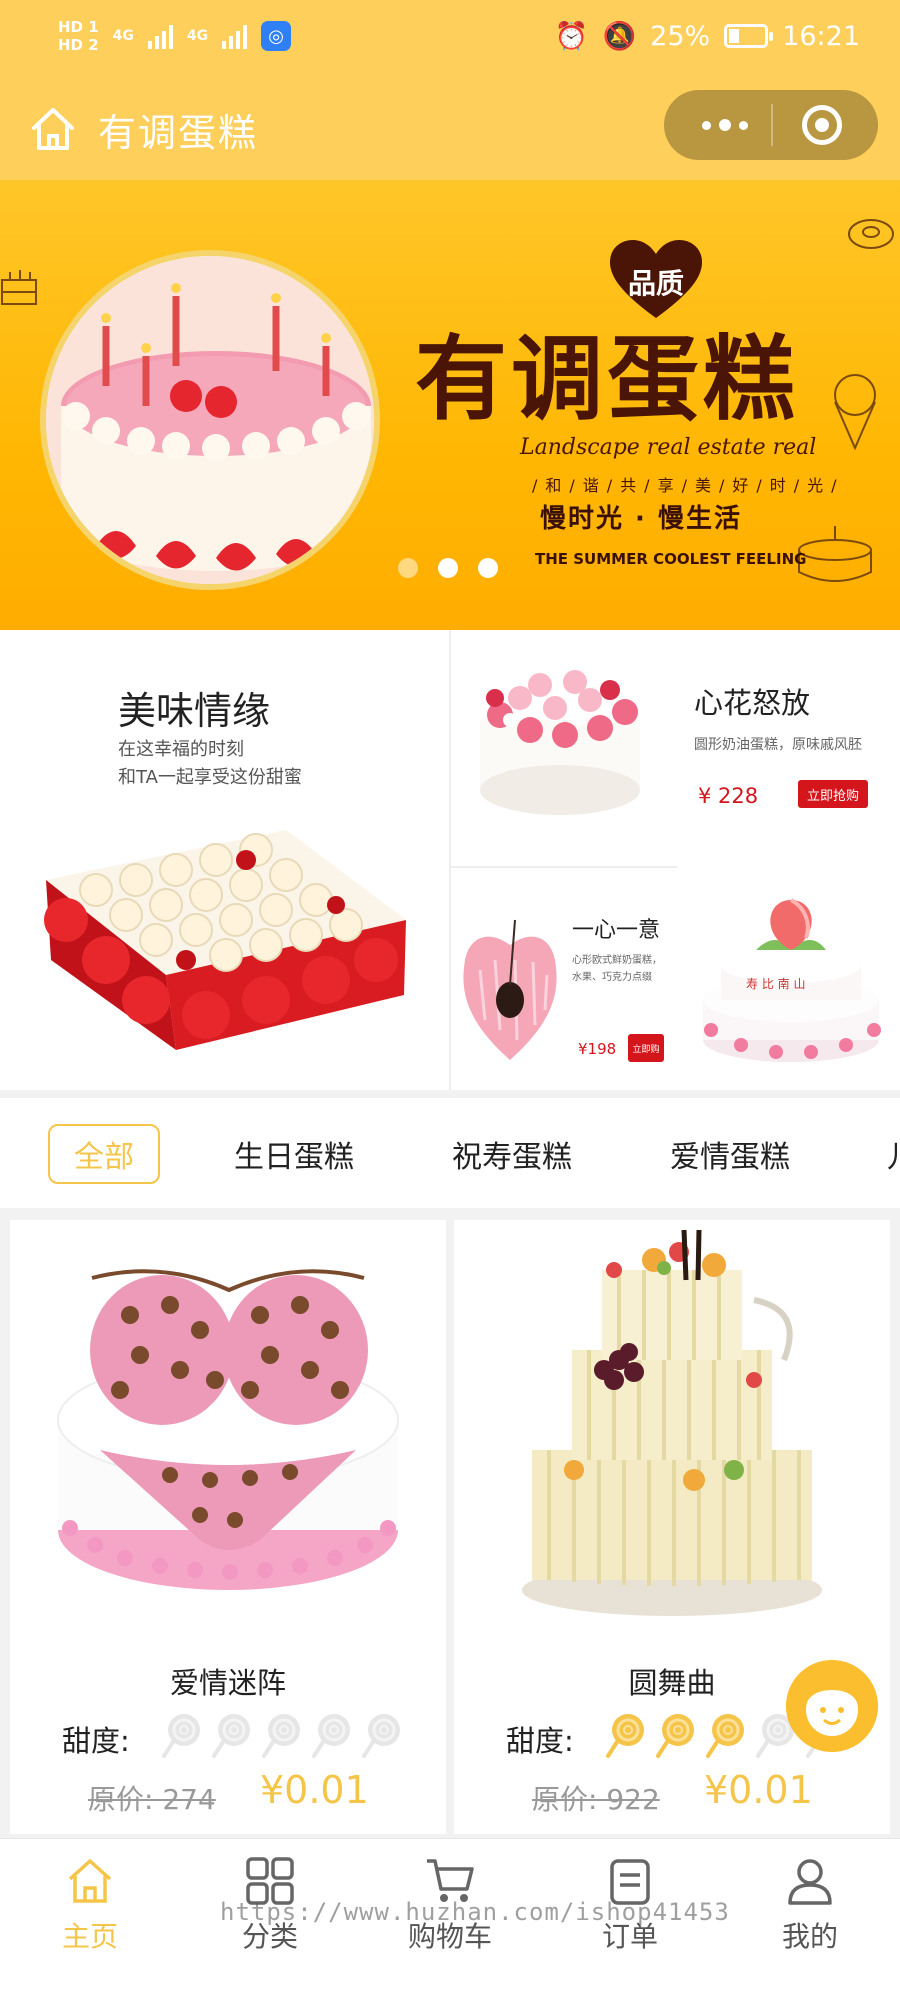  I want to click on tab-birthday-cake: 生日蛋糕, so click(294, 1154).